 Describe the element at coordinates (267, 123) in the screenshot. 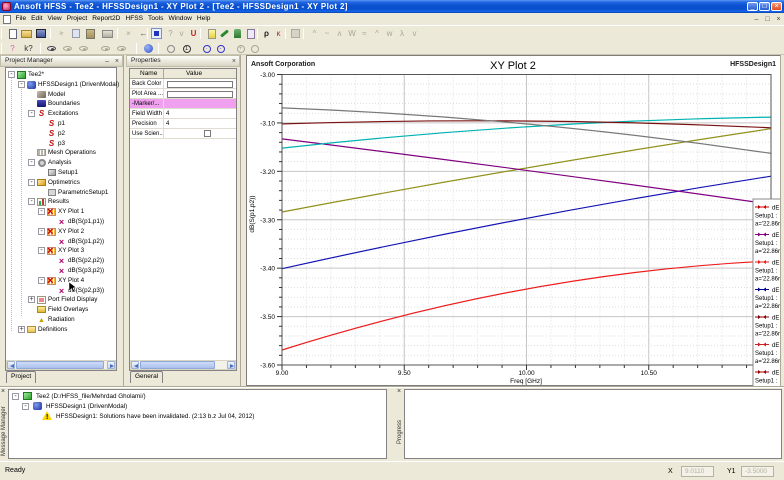

I see `svg-text: -3.10` at that location.